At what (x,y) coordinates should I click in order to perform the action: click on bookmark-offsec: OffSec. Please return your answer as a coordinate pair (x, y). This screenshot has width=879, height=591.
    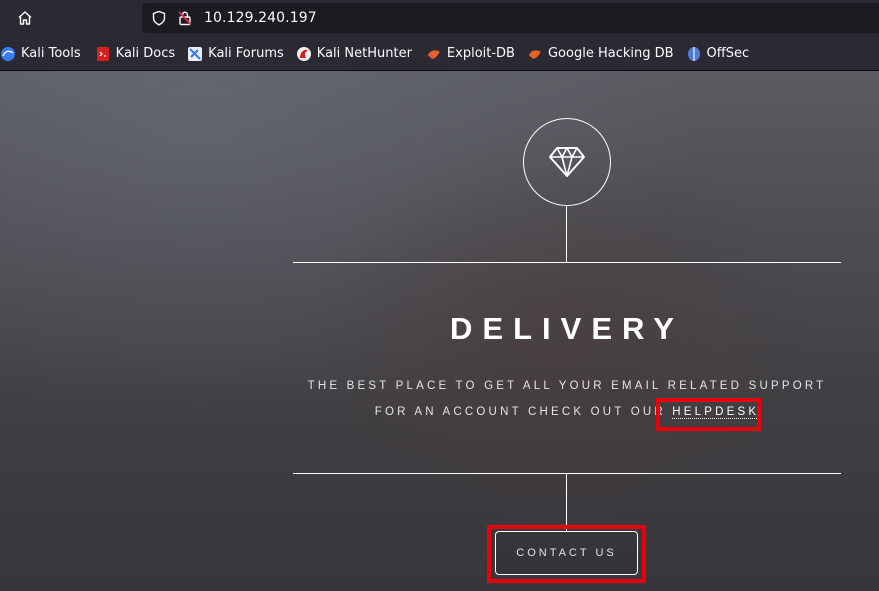
    Looking at the image, I should click on (721, 54).